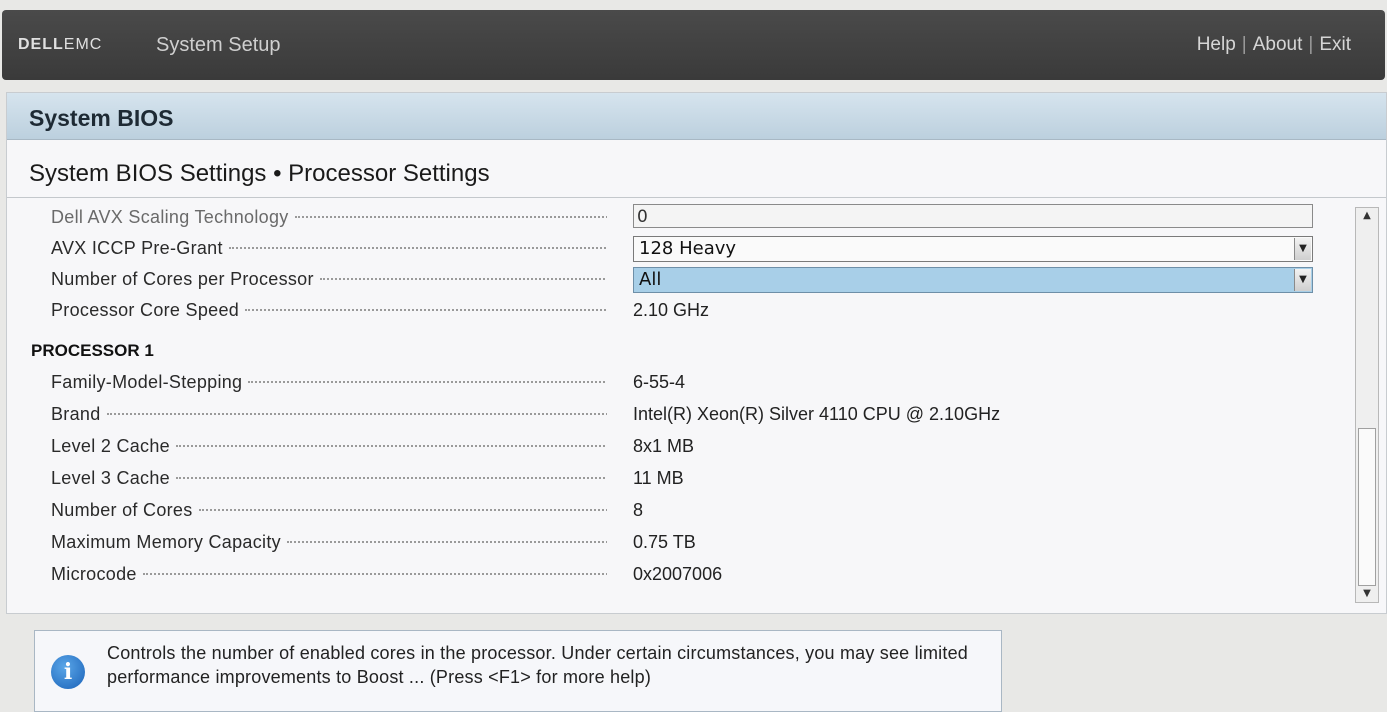 Image resolution: width=1387 pixels, height=712 pixels. I want to click on setting-label: Number of Cores per Processor, so click(182, 279).